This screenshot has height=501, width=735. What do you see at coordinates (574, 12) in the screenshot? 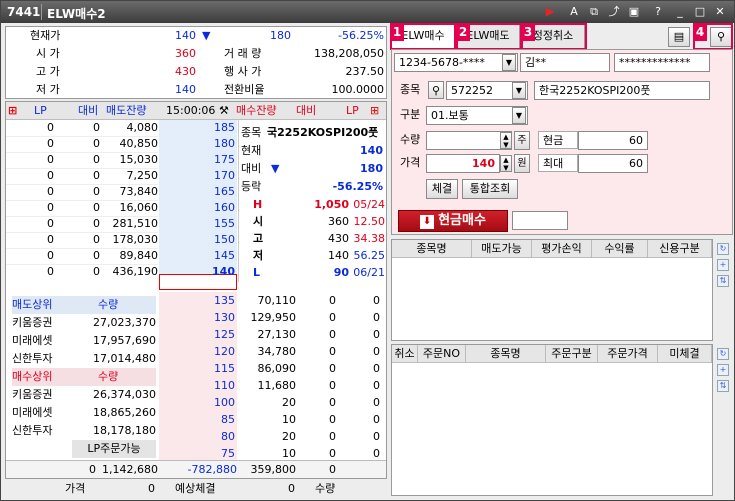
I see `font-icon: A` at bounding box center [574, 12].